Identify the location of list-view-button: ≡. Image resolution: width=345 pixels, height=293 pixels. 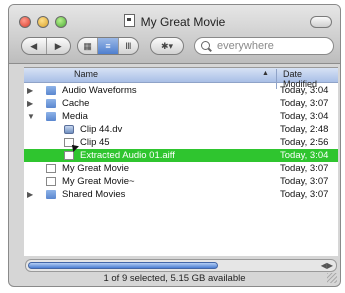
(108, 46).